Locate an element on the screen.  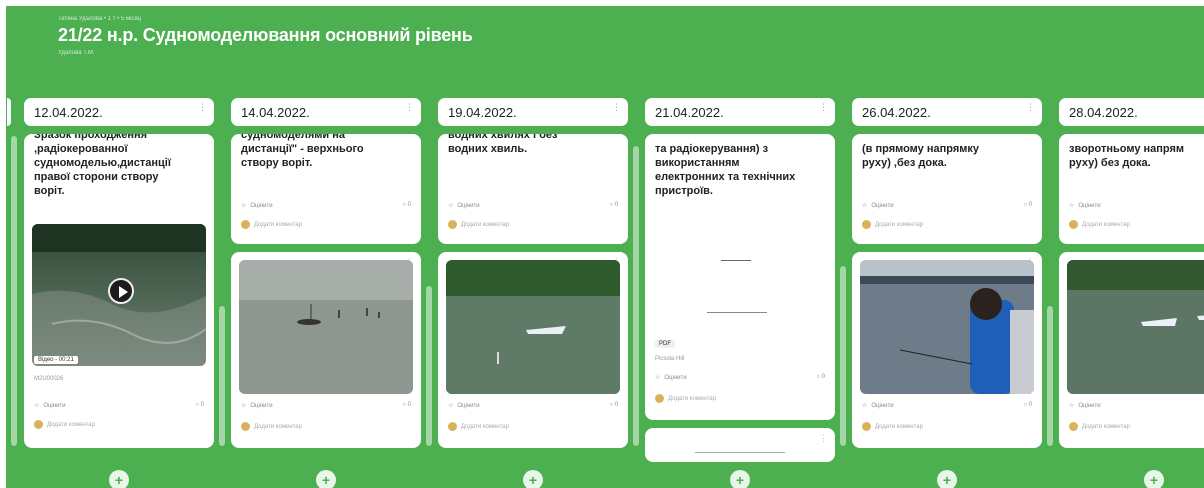
column-date: 12.04.2022. is located at coordinates (68, 112).